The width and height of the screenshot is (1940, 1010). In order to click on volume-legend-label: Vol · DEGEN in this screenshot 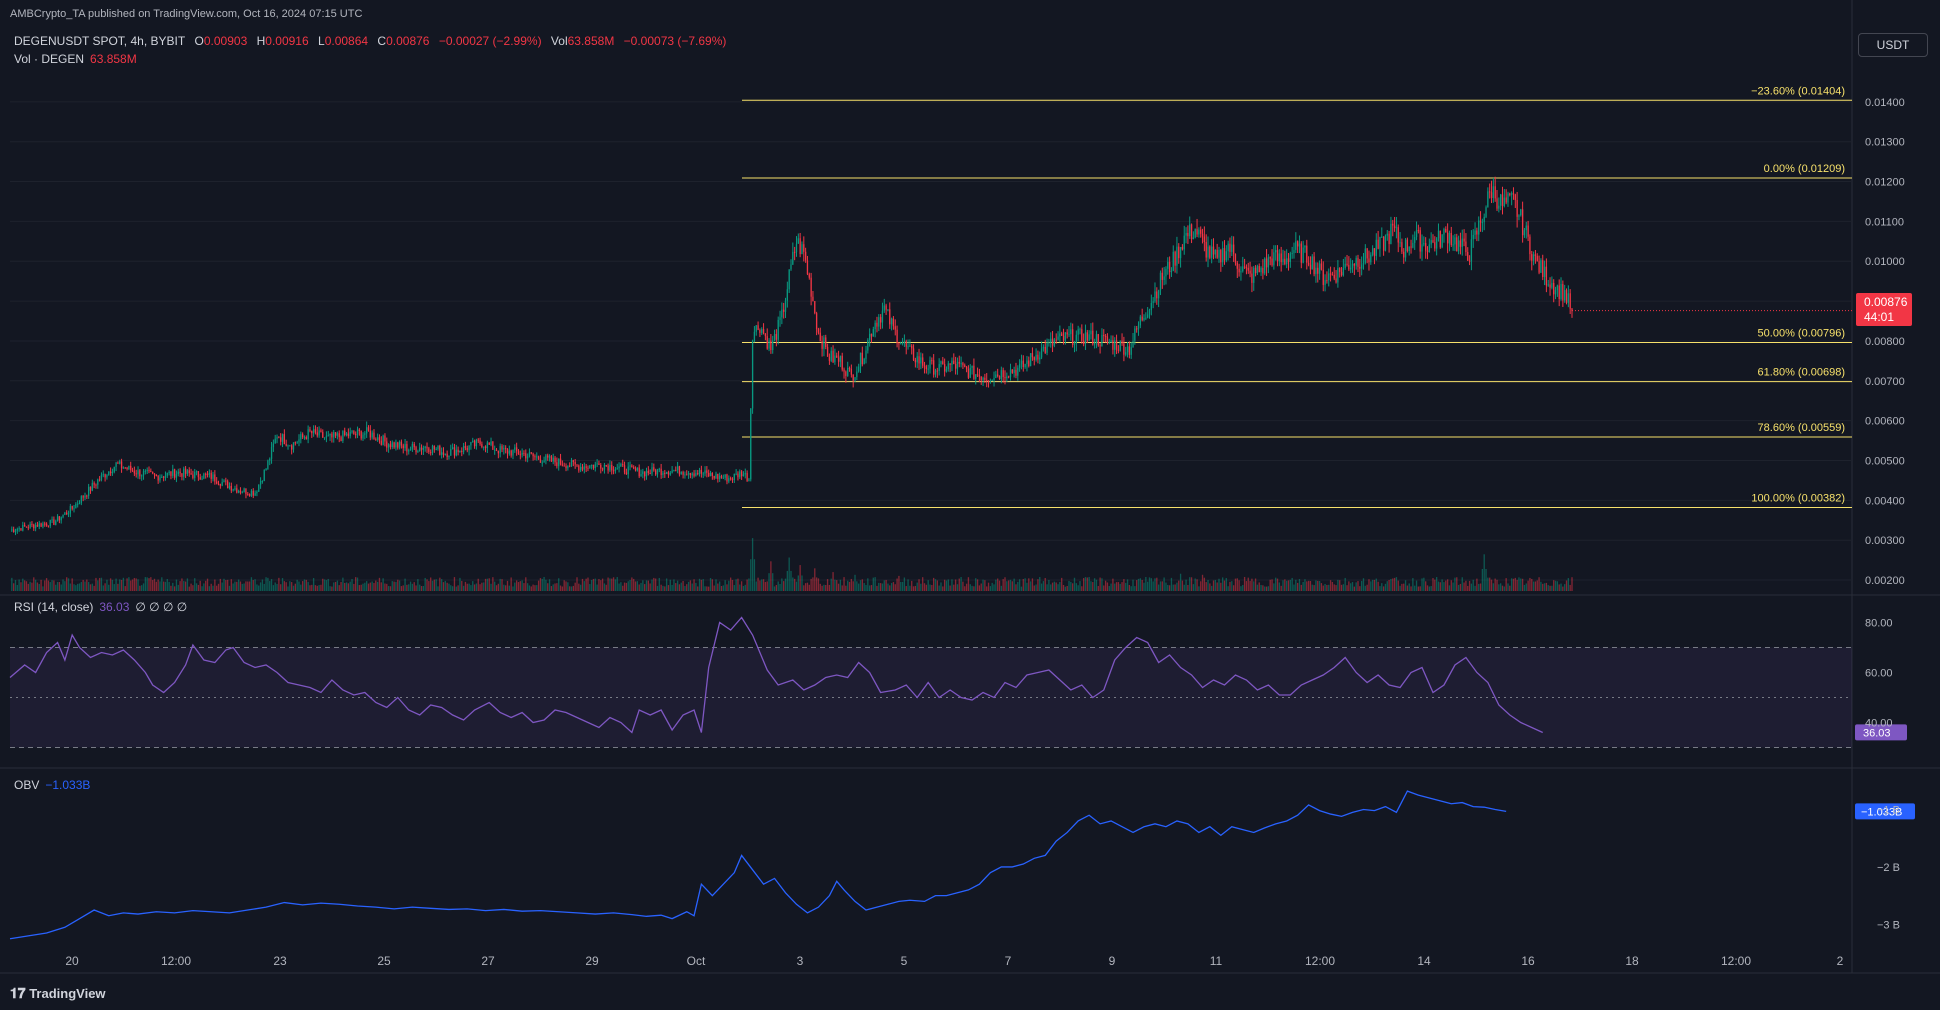, I will do `click(49, 59)`.